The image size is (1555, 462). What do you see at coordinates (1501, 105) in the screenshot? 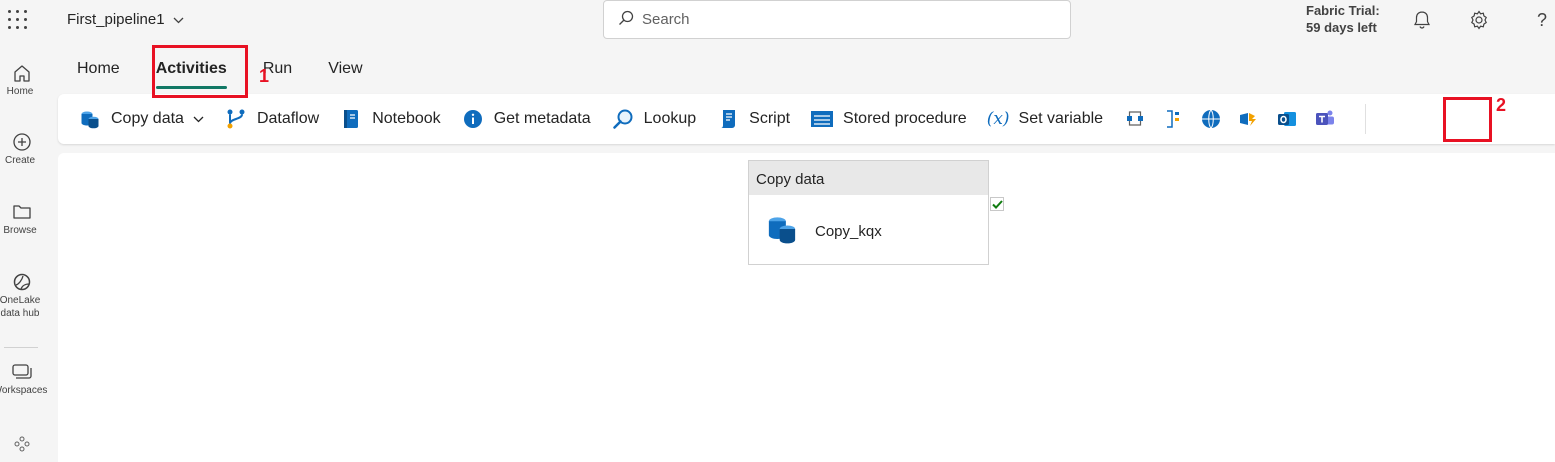
I see `annotation-number-2: 2` at bounding box center [1501, 105].